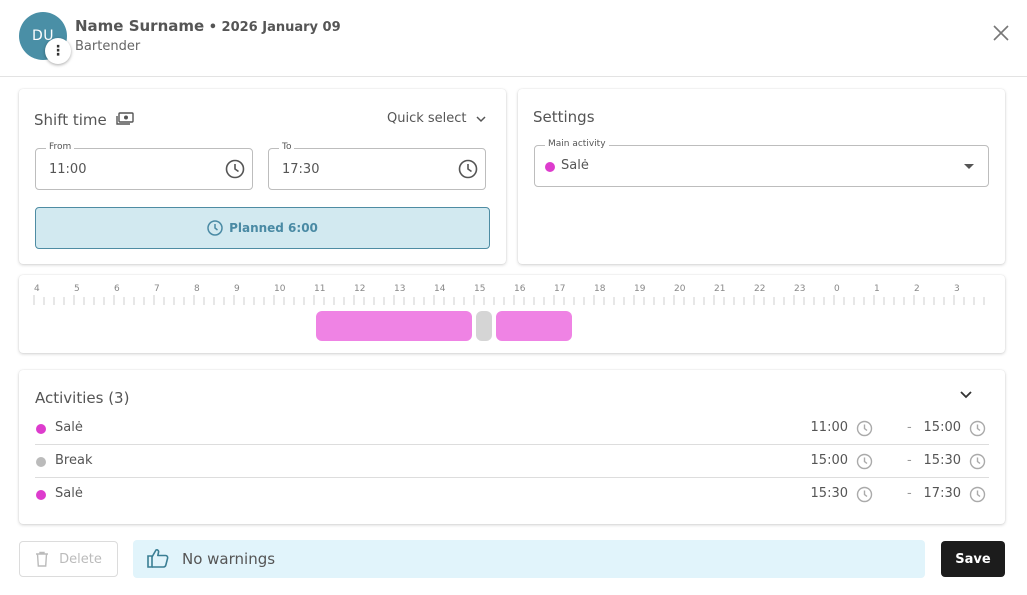  What do you see at coordinates (512, 428) in the screenshot?
I see `activity-row: Salė 11:00 - 15:00` at bounding box center [512, 428].